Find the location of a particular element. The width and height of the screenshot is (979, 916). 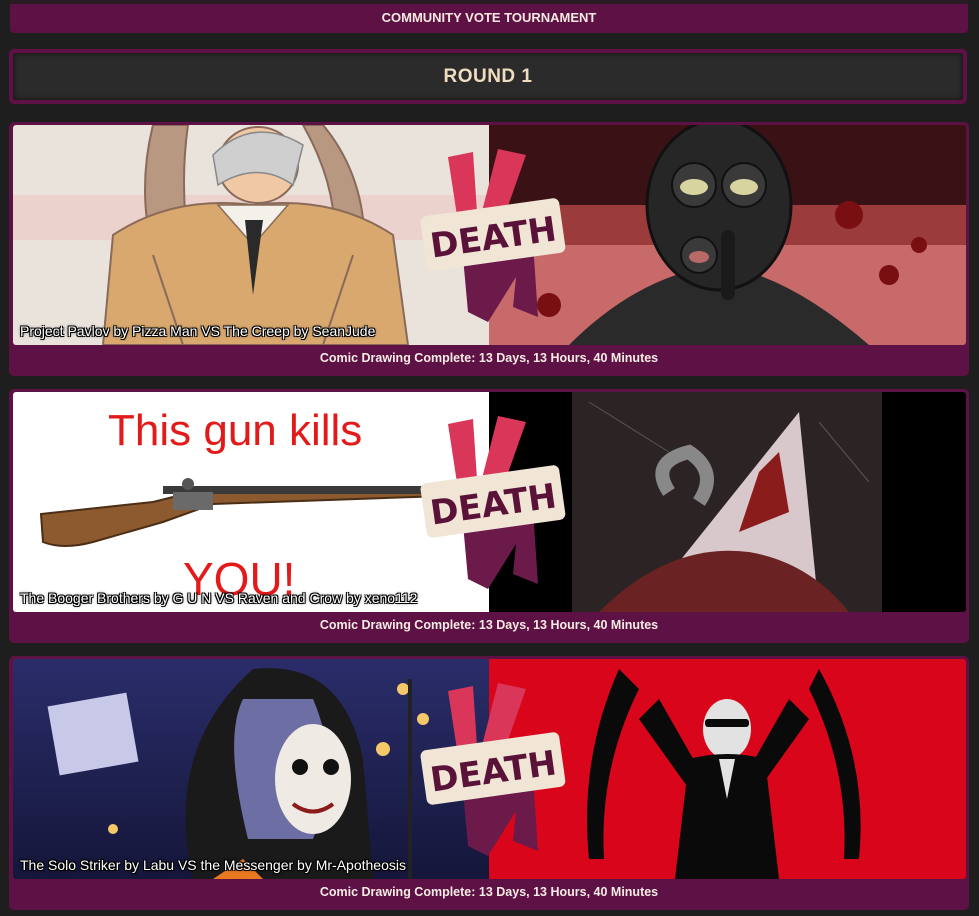

tournament-label: COMMUNITY VOTE TOURNAMENT is located at coordinates (489, 17).